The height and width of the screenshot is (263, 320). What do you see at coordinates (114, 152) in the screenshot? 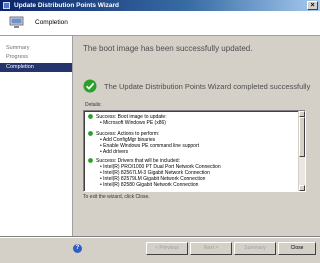
I see `section-line: • Add drivers` at bounding box center [114, 152].